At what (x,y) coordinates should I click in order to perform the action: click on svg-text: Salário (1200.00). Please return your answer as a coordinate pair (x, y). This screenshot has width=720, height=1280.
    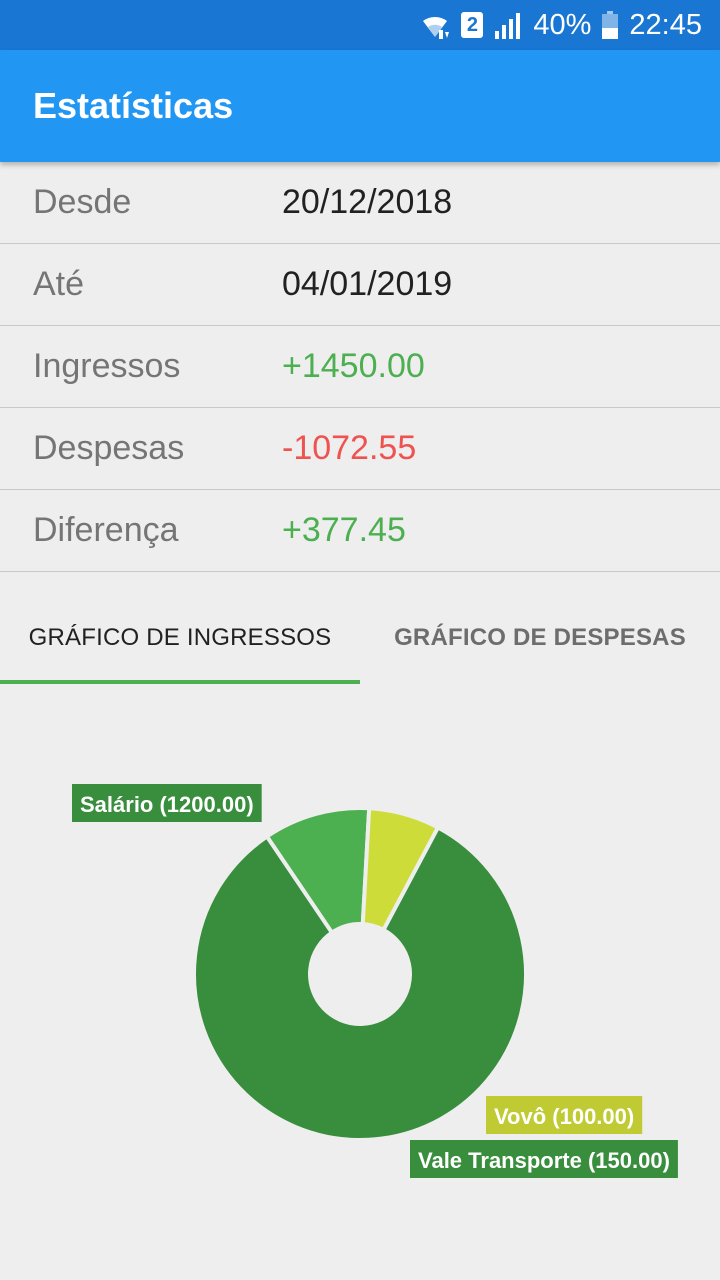
    Looking at the image, I should click on (167, 804).